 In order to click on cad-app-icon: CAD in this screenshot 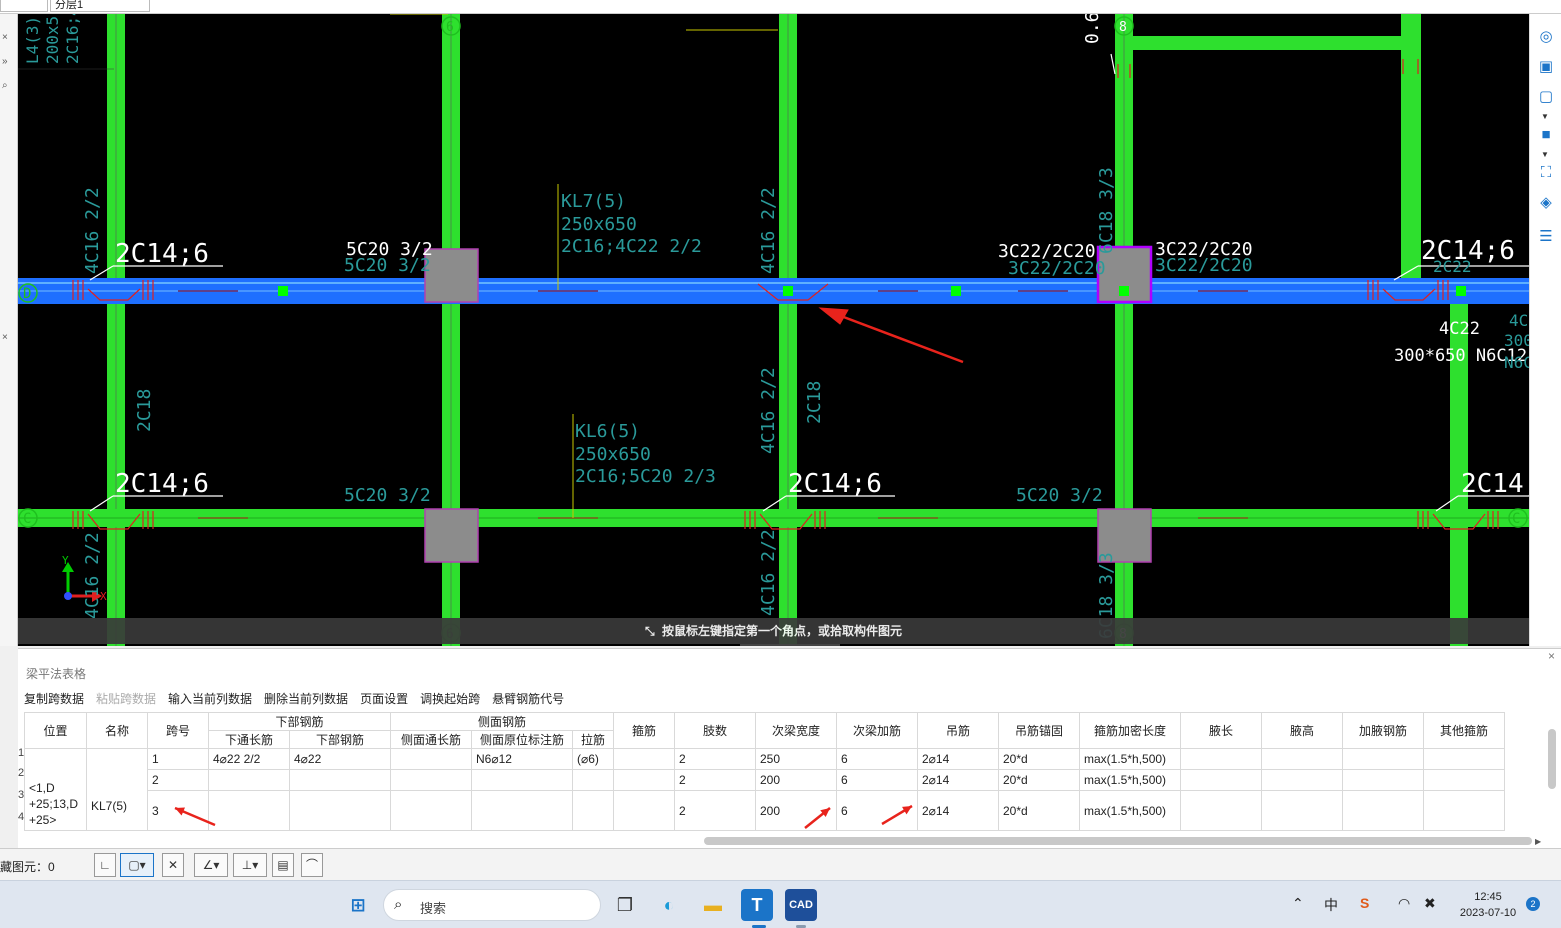, I will do `click(801, 905)`.